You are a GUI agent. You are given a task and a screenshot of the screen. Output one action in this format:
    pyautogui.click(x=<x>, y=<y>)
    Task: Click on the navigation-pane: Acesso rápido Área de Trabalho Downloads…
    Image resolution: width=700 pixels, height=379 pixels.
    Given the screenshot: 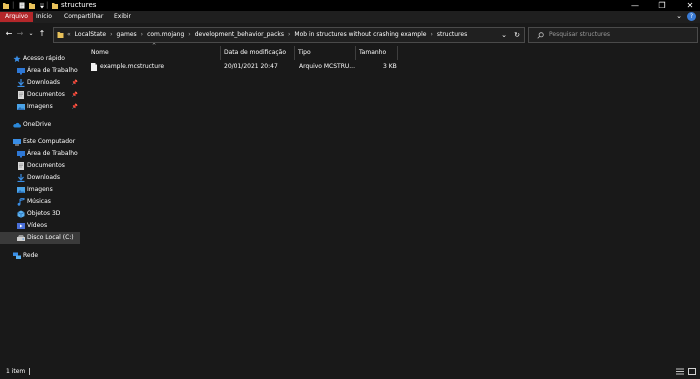 What is the action you would take?
    pyautogui.click(x=40, y=205)
    